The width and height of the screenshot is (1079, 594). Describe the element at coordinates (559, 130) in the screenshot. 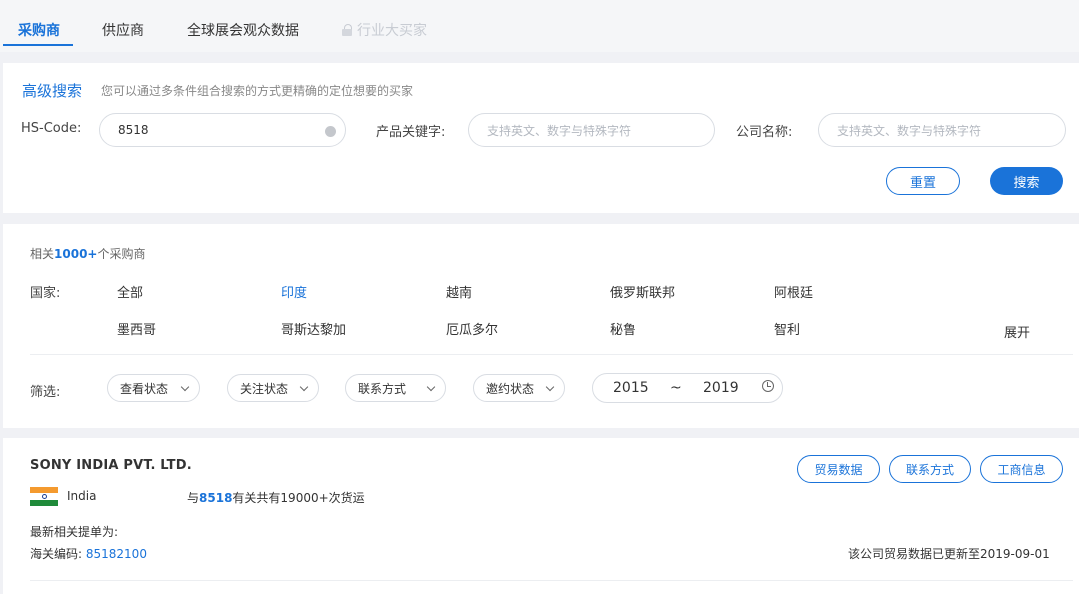

I see `product-keyword-placeholder: 支持英文、数字与特殊字符` at that location.